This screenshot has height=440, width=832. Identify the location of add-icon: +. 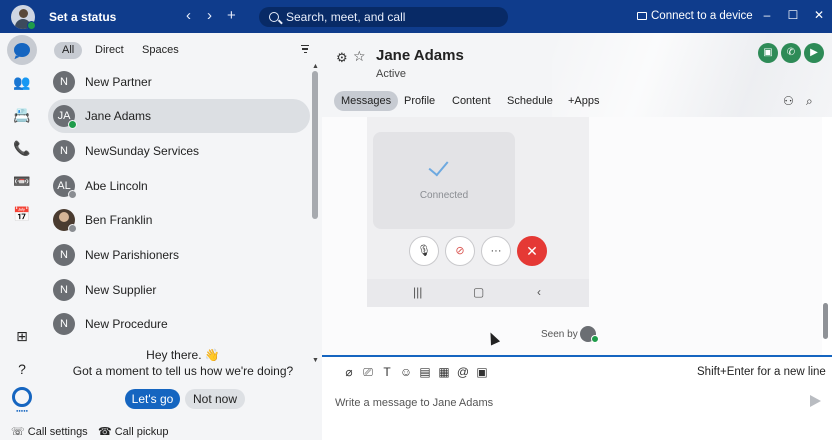
(231, 16).